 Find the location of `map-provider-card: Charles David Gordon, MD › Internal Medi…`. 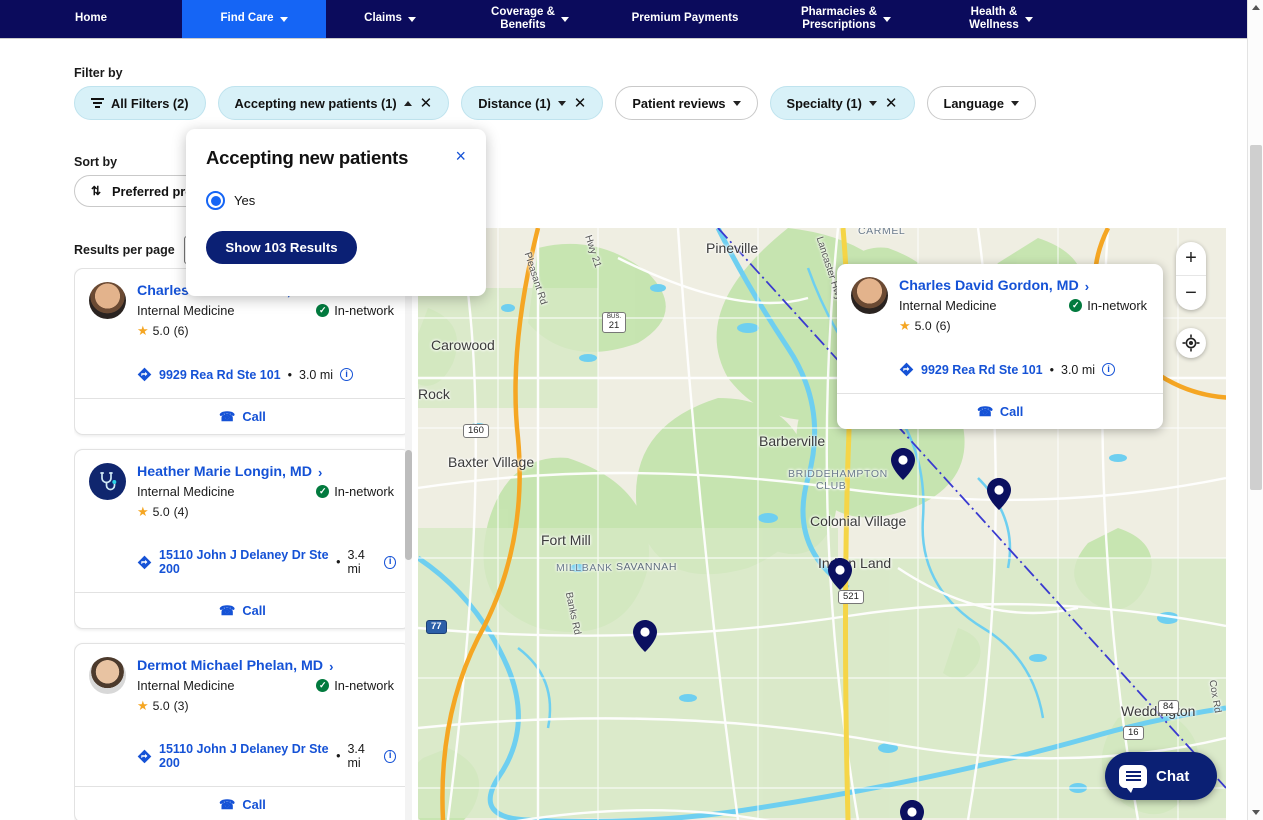

map-provider-card: Charles David Gordon, MD › Internal Medi… is located at coordinates (1000, 346).